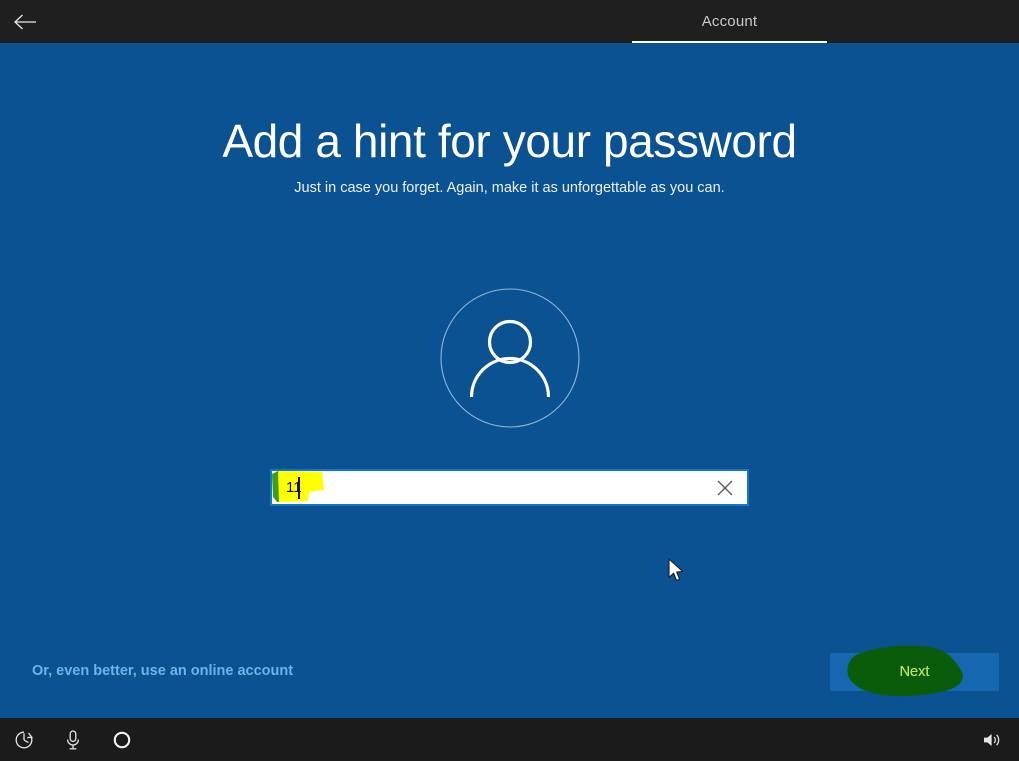  I want to click on password-hint-input, so click(487, 487).